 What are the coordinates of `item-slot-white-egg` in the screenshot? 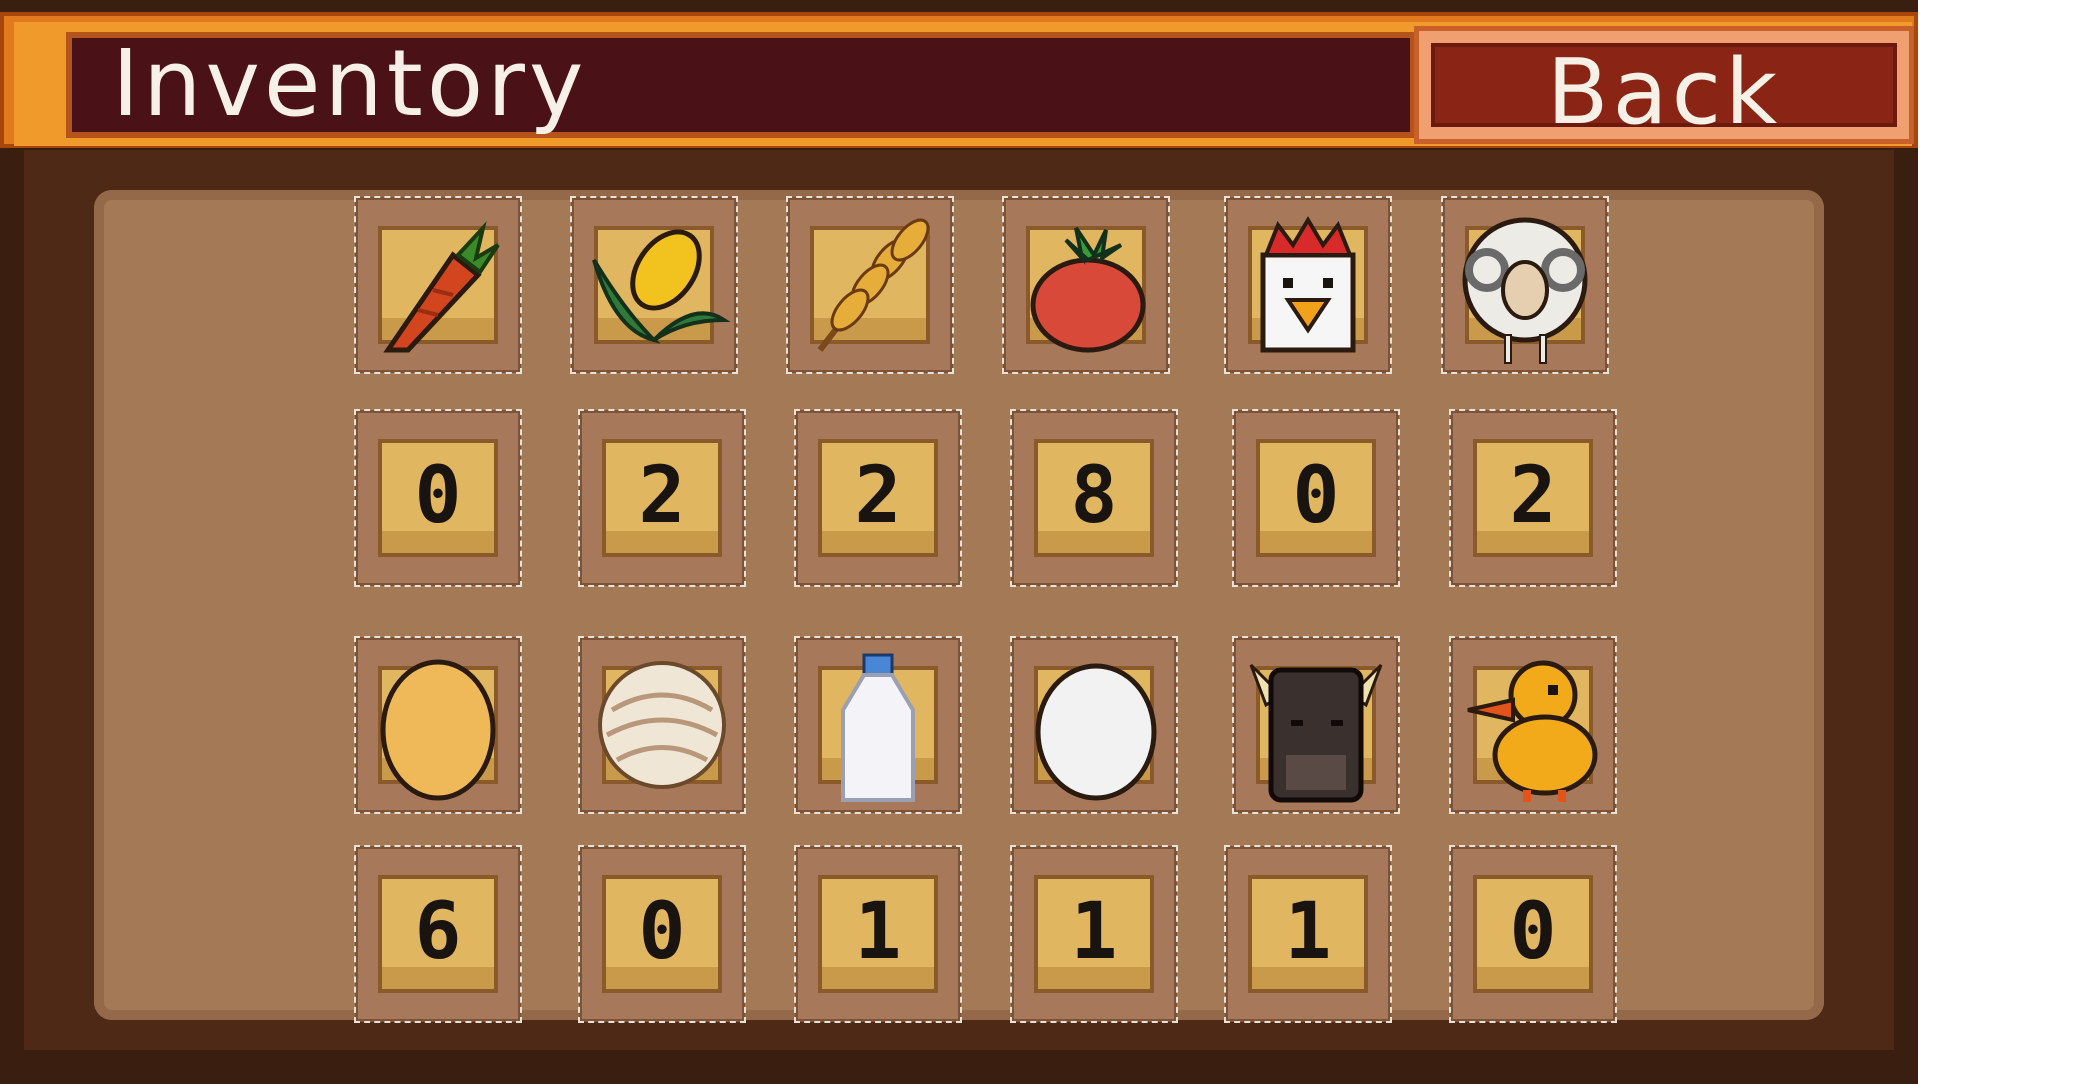 It's located at (1094, 725).